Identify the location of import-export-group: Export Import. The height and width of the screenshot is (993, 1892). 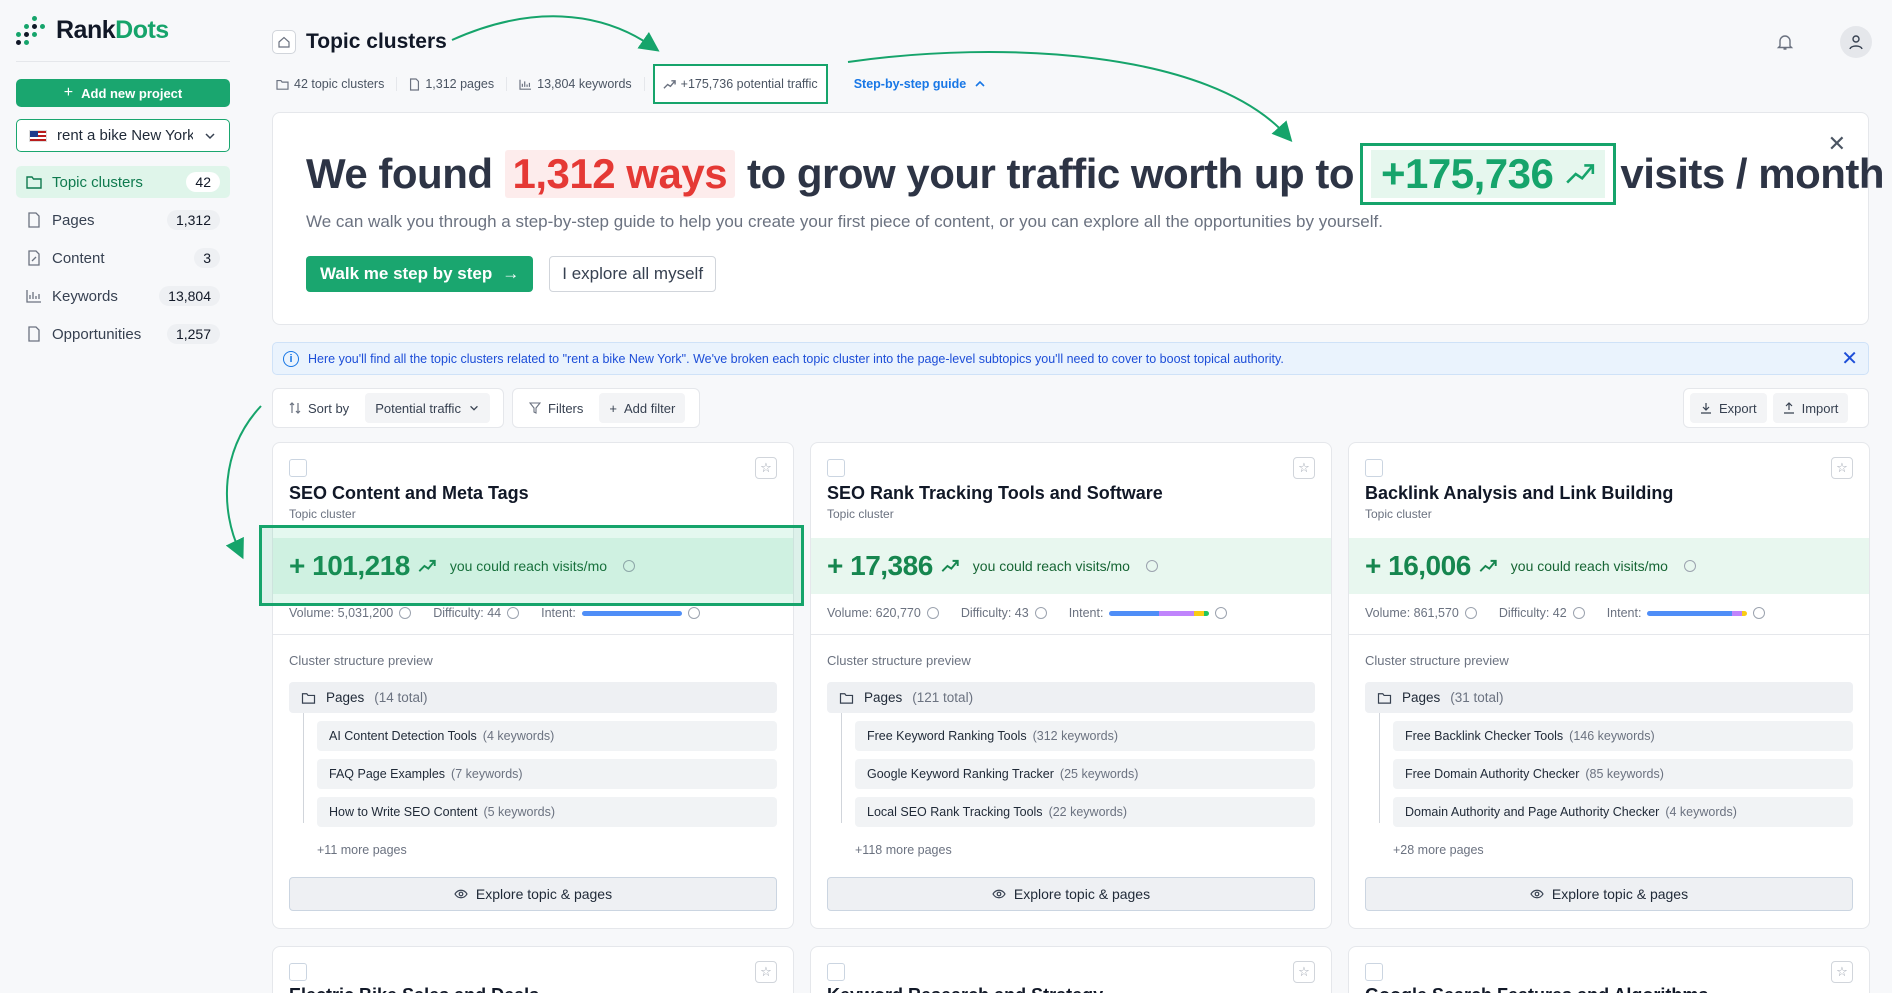
(1776, 408).